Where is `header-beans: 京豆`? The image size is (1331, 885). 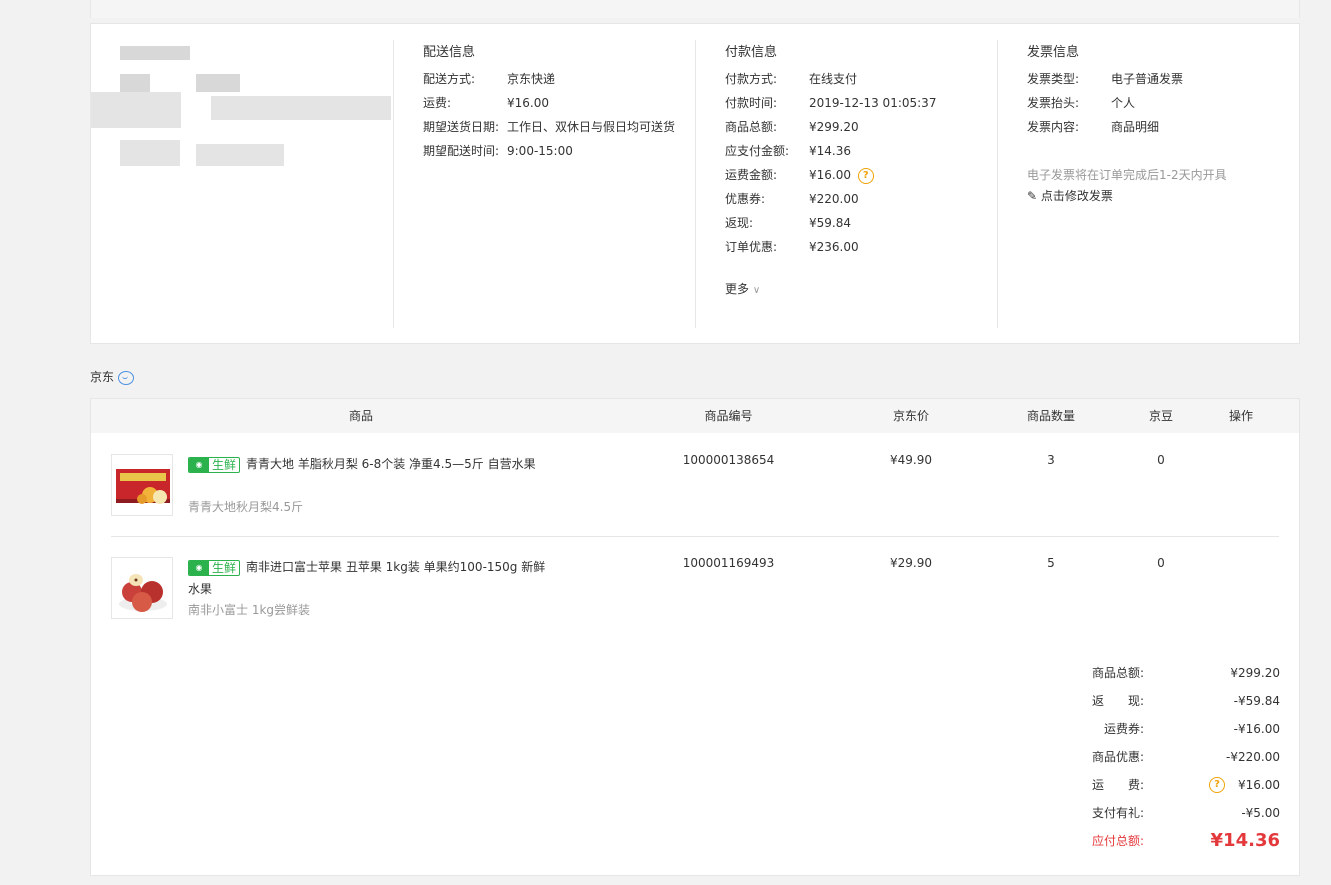
header-beans: 京豆 is located at coordinates (1160, 416).